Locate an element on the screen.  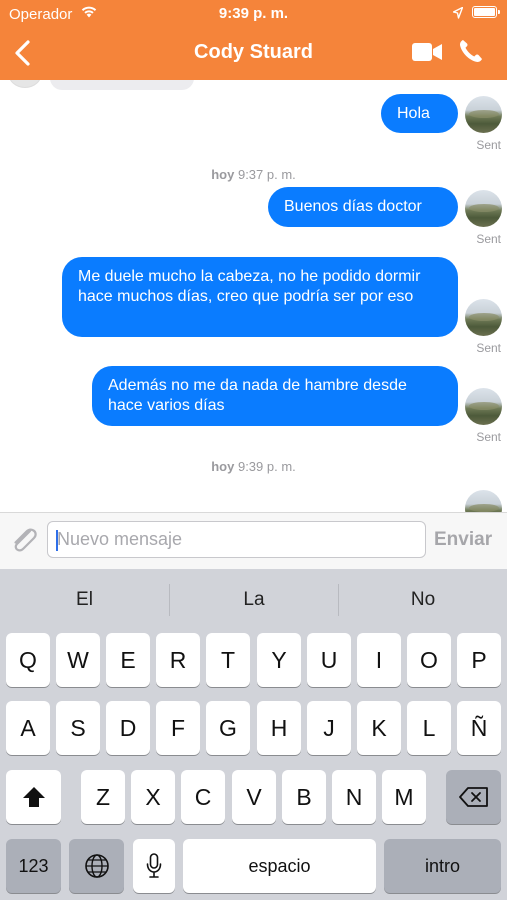
message-input is located at coordinates (236, 539).